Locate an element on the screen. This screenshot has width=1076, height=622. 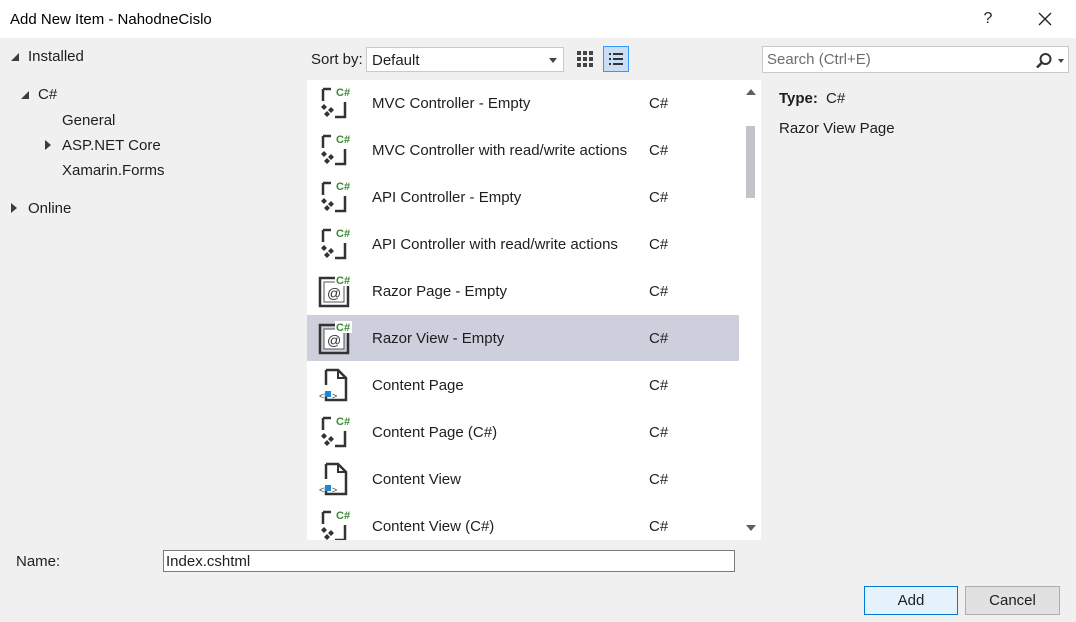
template-name: Content View is located at coordinates (416, 479).